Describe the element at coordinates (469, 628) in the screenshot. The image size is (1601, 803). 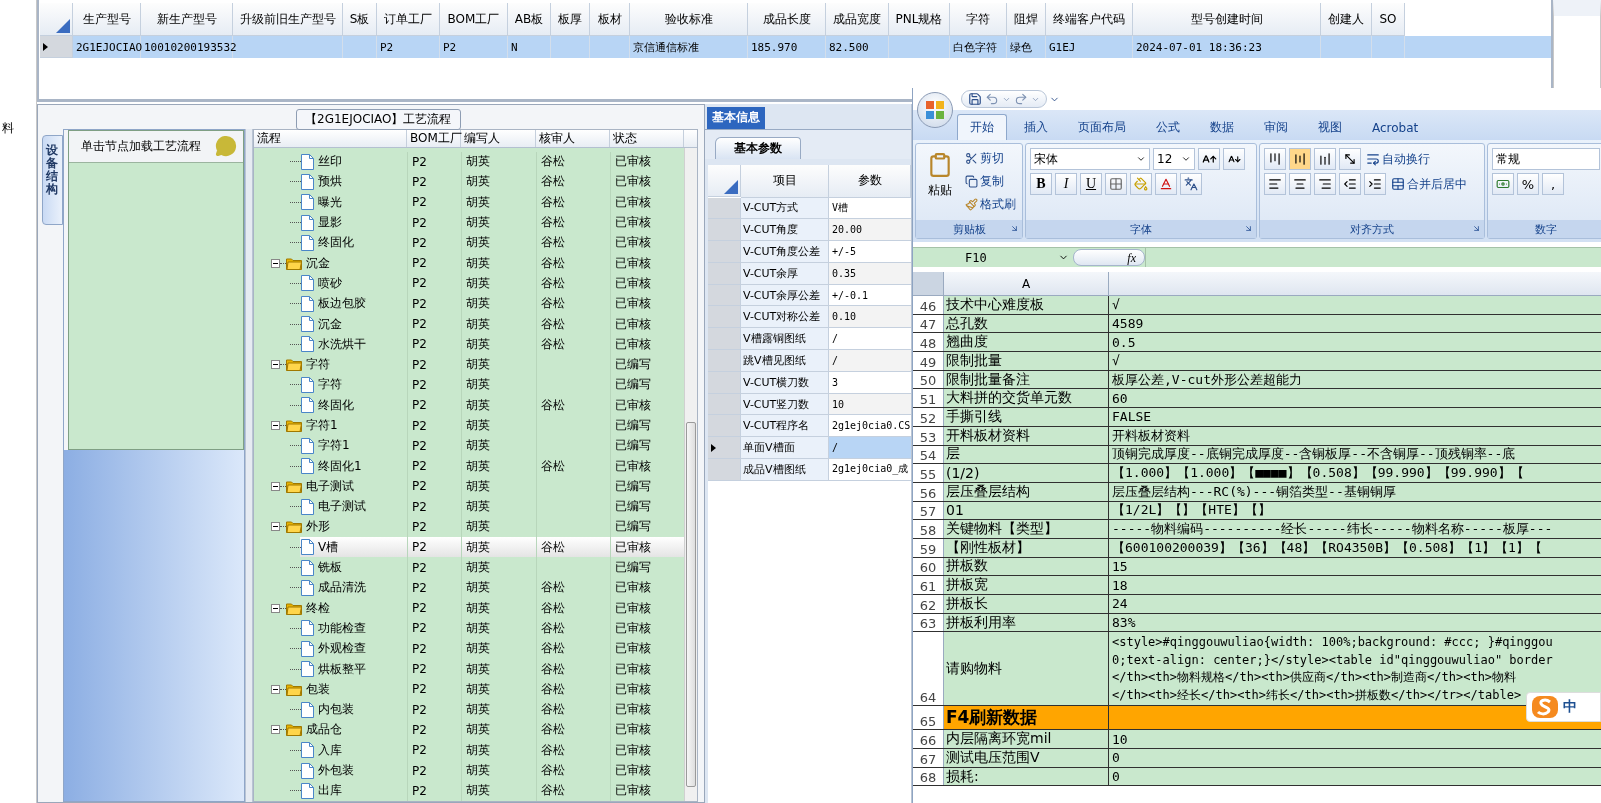
I see `tree-row: 功能检查 P2 胡英 谷松 已审核` at that location.